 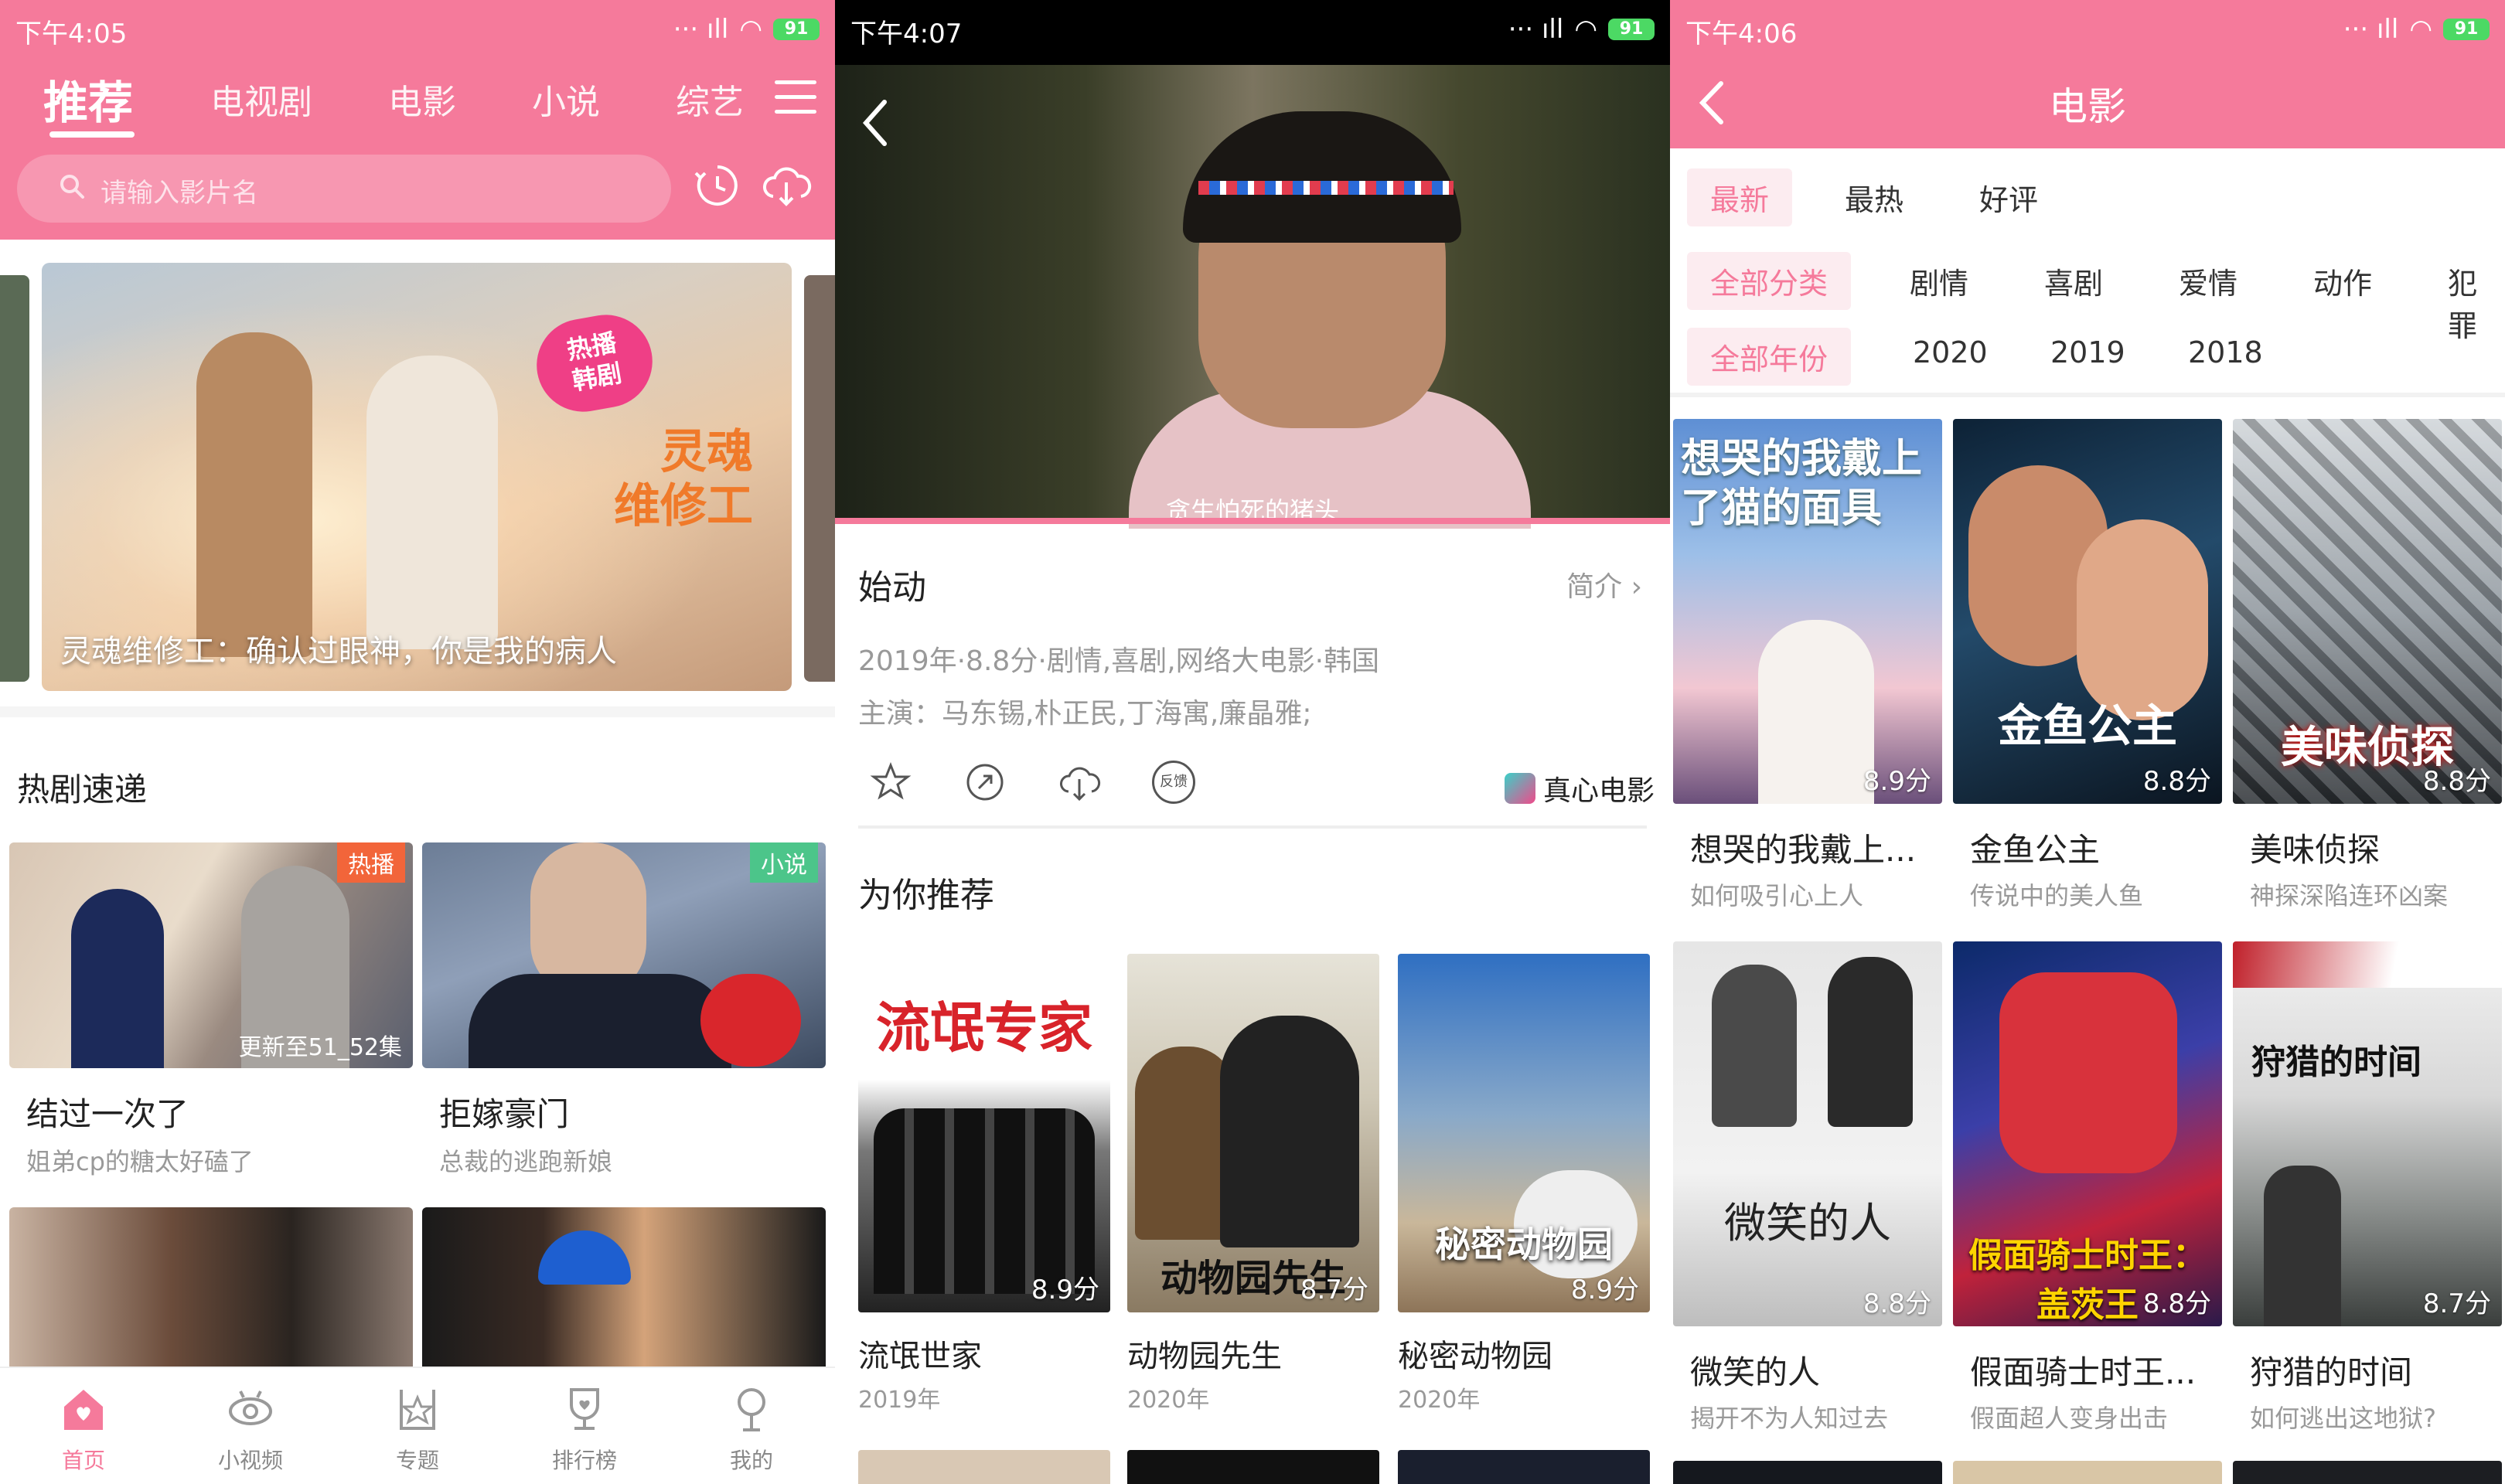 What do you see at coordinates (875, 123) in the screenshot?
I see `back-icon` at bounding box center [875, 123].